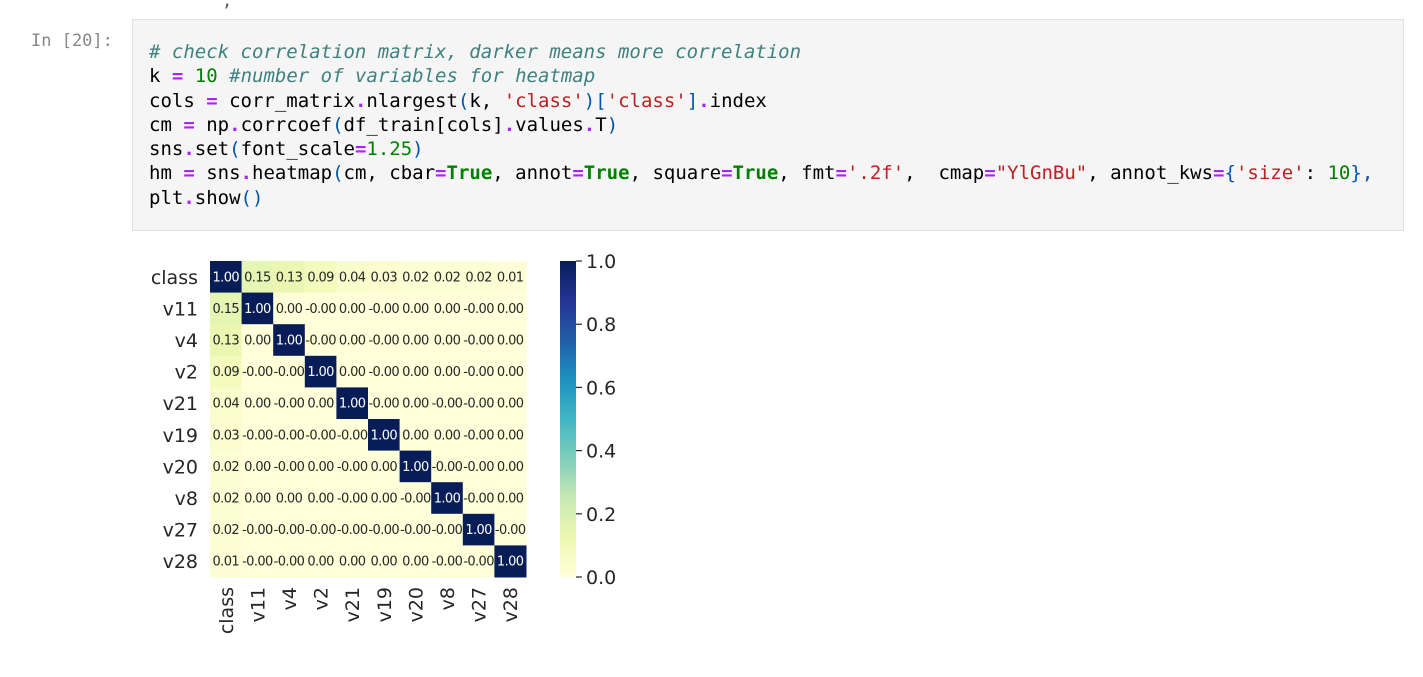  What do you see at coordinates (226, 435) in the screenshot?
I see `cell-annotation: 0.03` at bounding box center [226, 435].